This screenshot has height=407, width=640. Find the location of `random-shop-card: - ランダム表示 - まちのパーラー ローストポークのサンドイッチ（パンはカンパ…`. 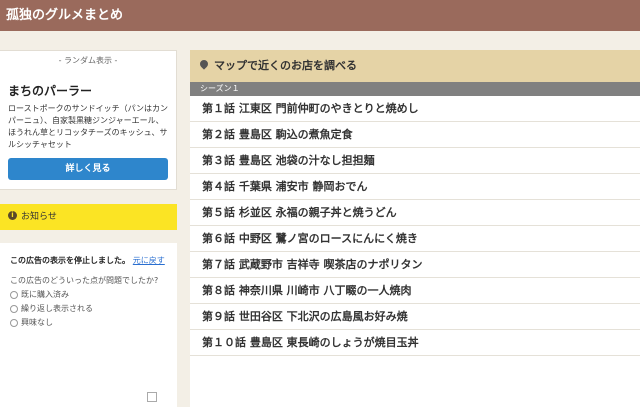

random-shop-card: - ランダム表示 - まちのパーラー ローストポークのサンドイッチ（パンはカンパ… is located at coordinates (88, 120).